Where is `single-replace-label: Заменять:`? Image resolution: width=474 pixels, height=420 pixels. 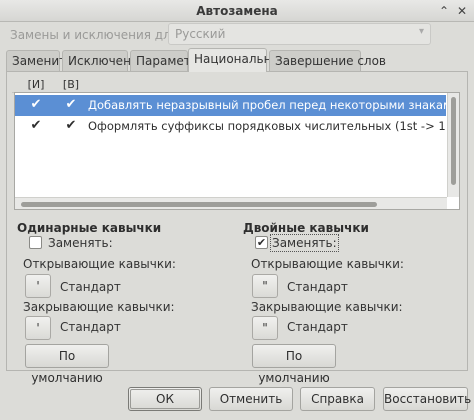 single-replace-label: Заменять: is located at coordinates (80, 243).